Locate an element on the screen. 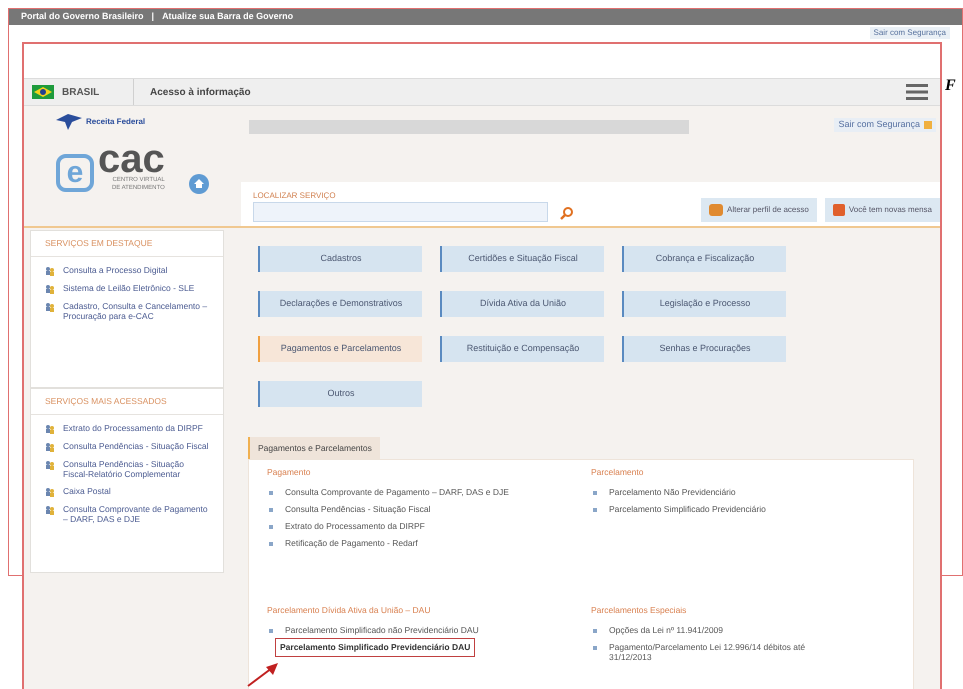  pointer-arrow is located at coordinates (263, 675).